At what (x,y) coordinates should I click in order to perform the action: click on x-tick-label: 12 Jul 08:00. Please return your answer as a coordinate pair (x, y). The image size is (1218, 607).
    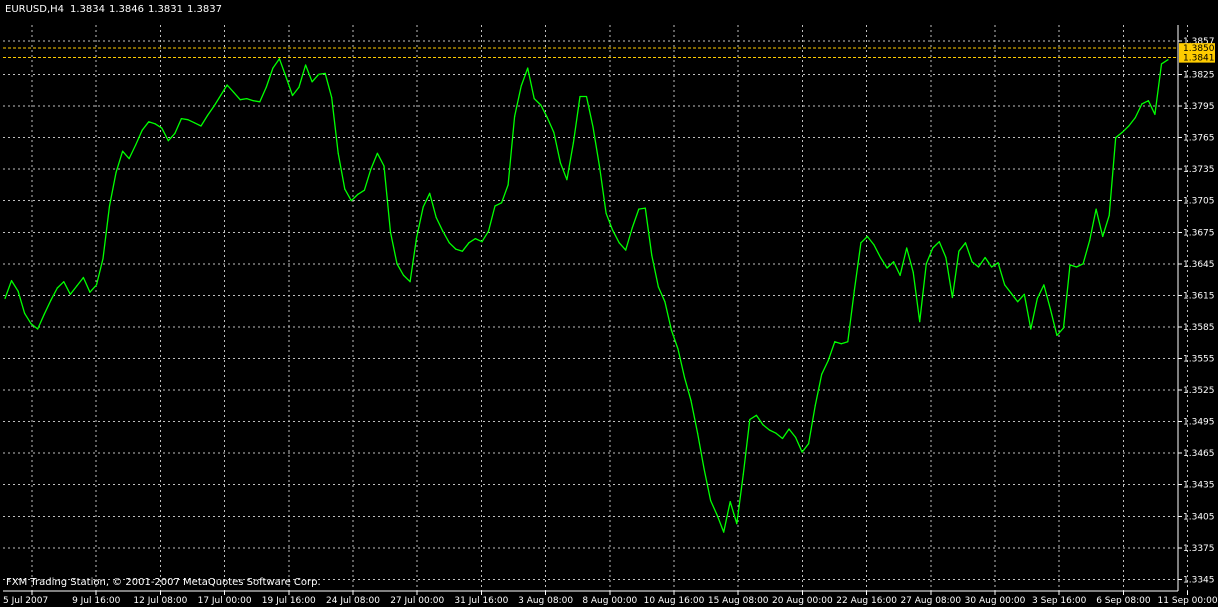
    Looking at the image, I should click on (160, 601).